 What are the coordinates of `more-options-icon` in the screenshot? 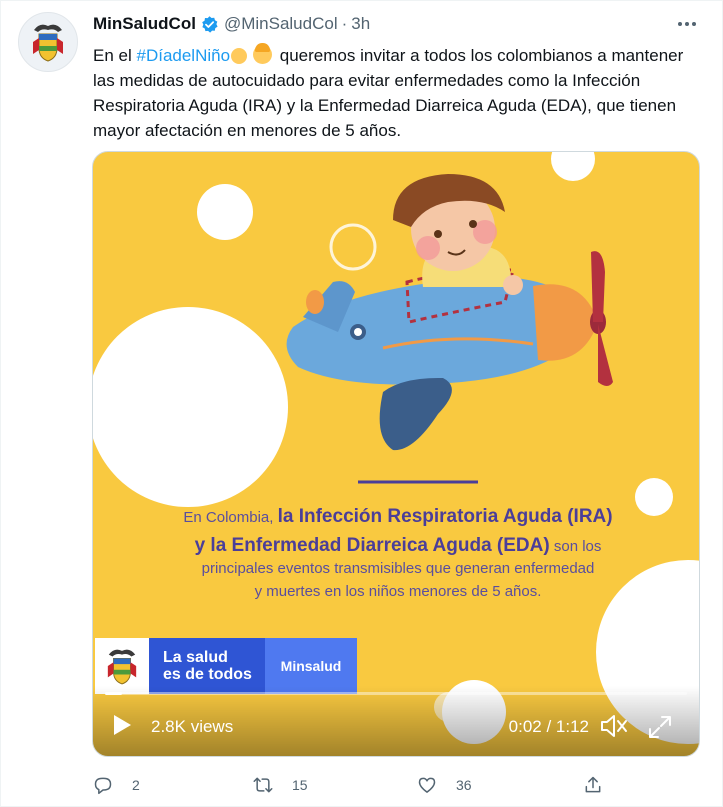 It's located at (687, 24).